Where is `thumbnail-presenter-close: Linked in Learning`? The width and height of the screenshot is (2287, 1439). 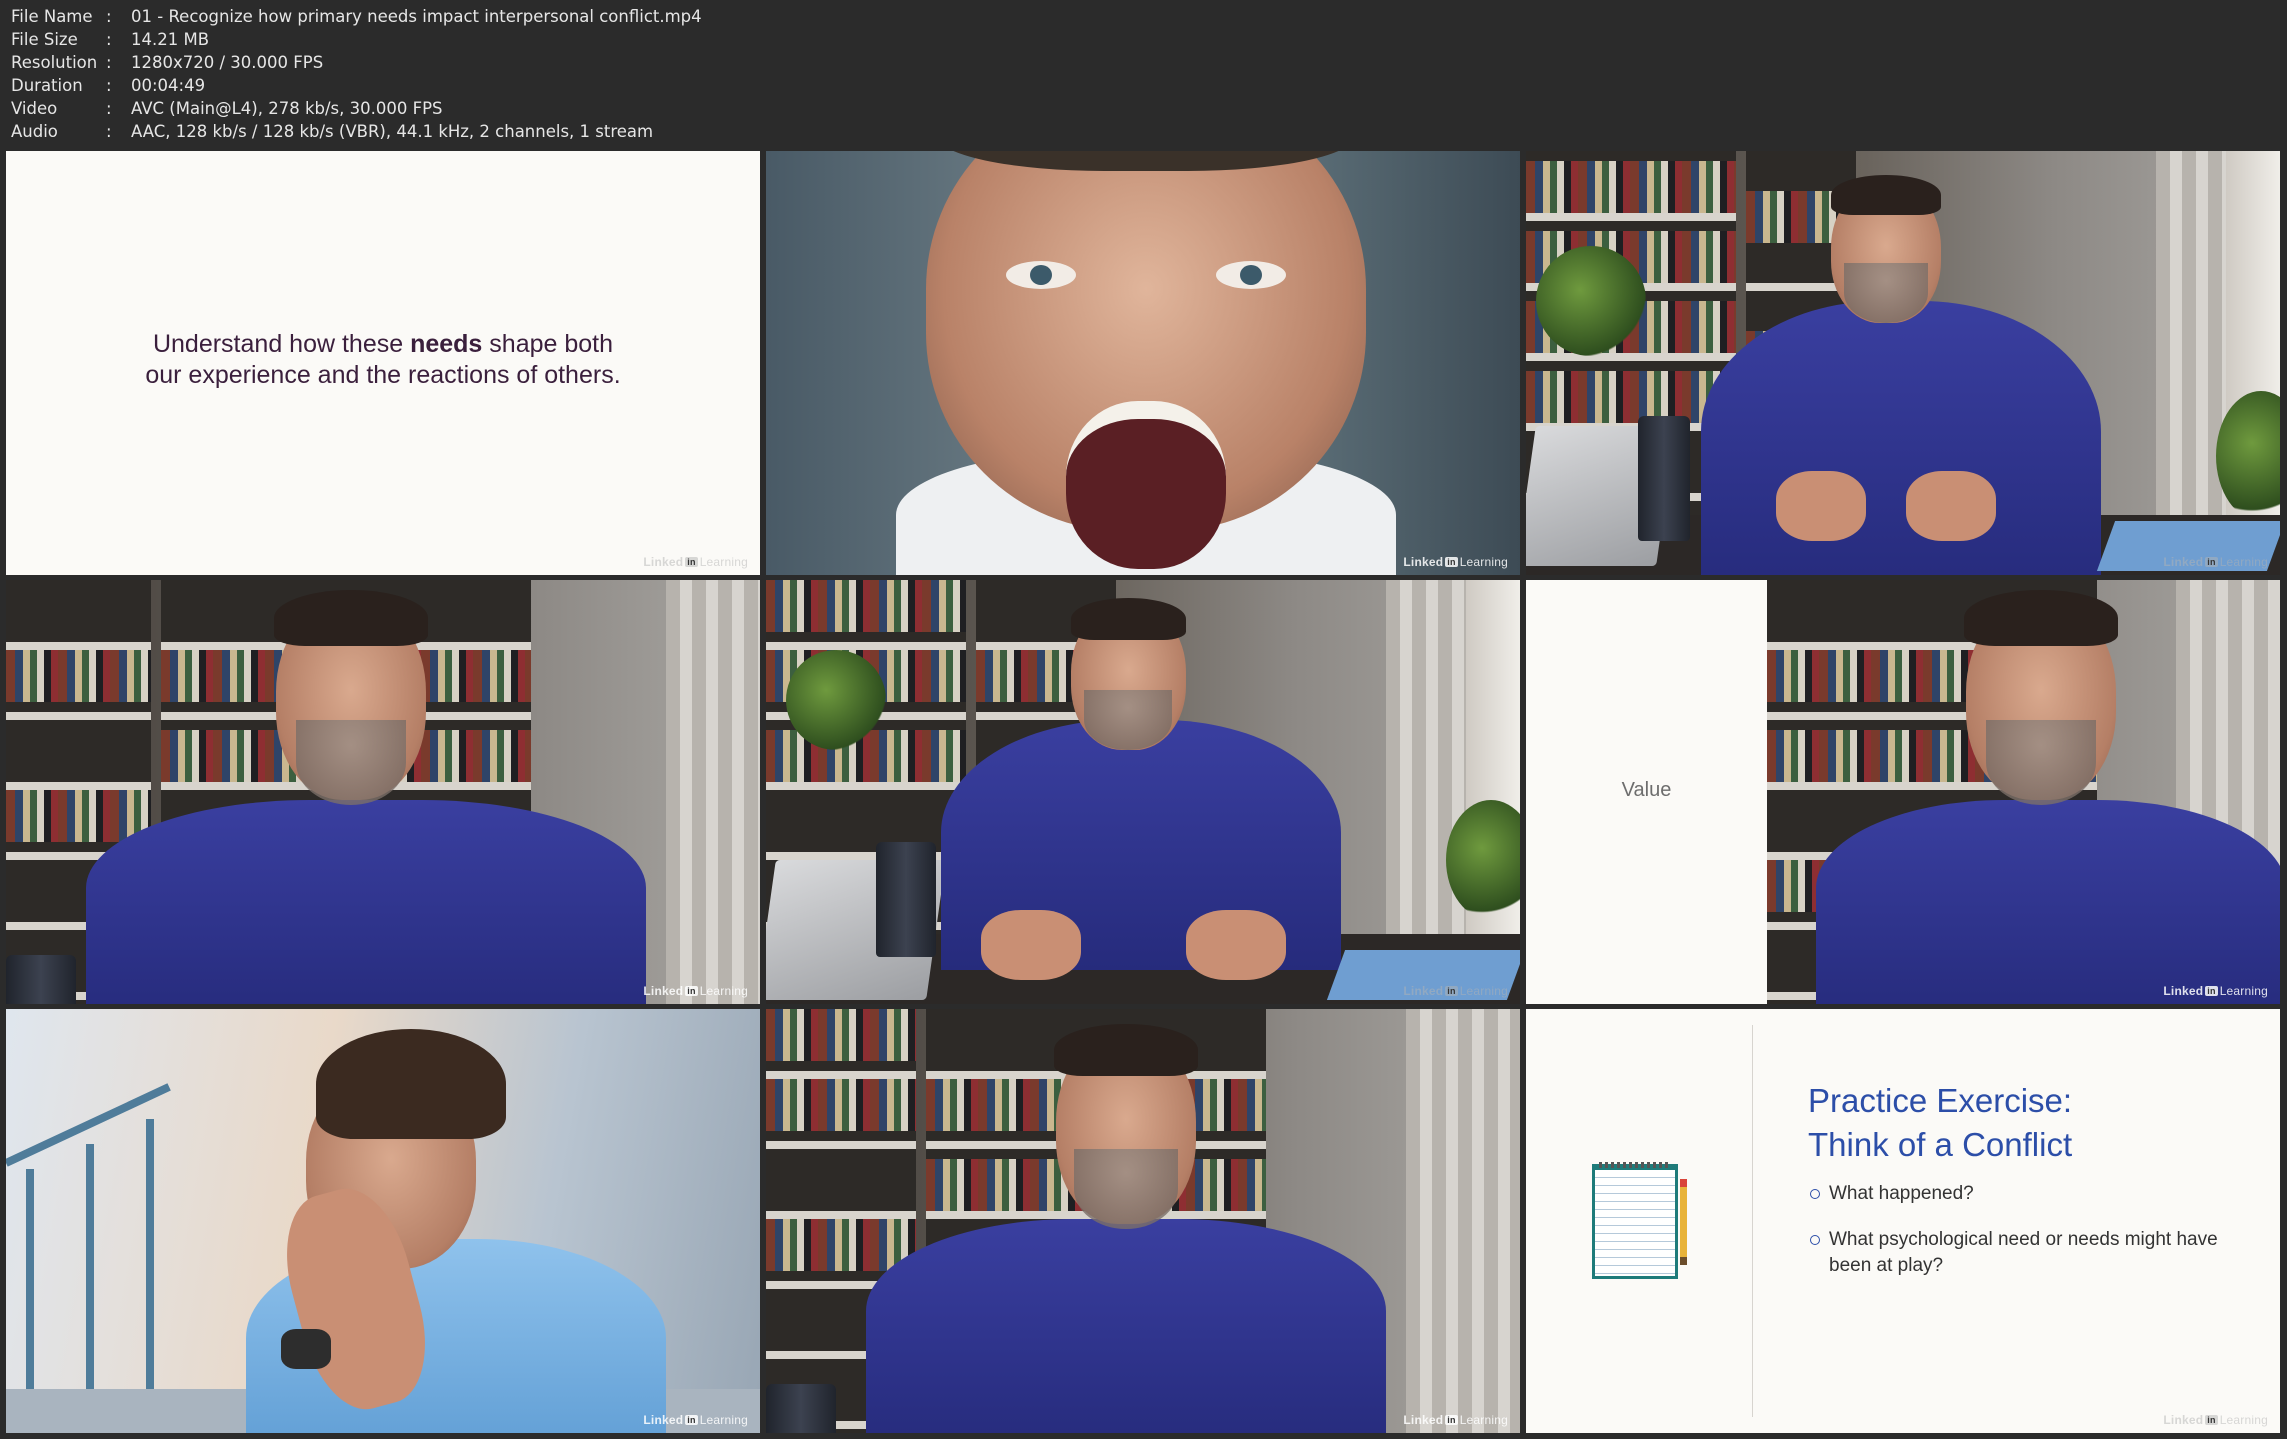
thumbnail-presenter-close: Linked in Learning is located at coordinates (383, 792).